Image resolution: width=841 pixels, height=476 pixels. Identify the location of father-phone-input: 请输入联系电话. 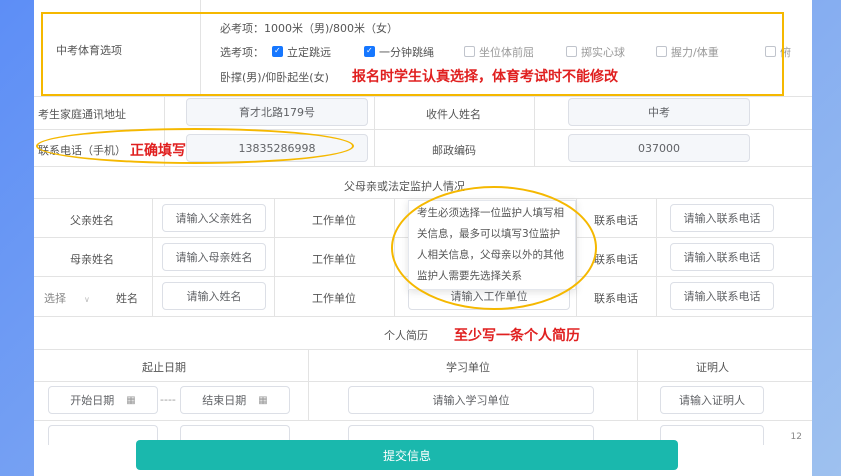
(722, 218).